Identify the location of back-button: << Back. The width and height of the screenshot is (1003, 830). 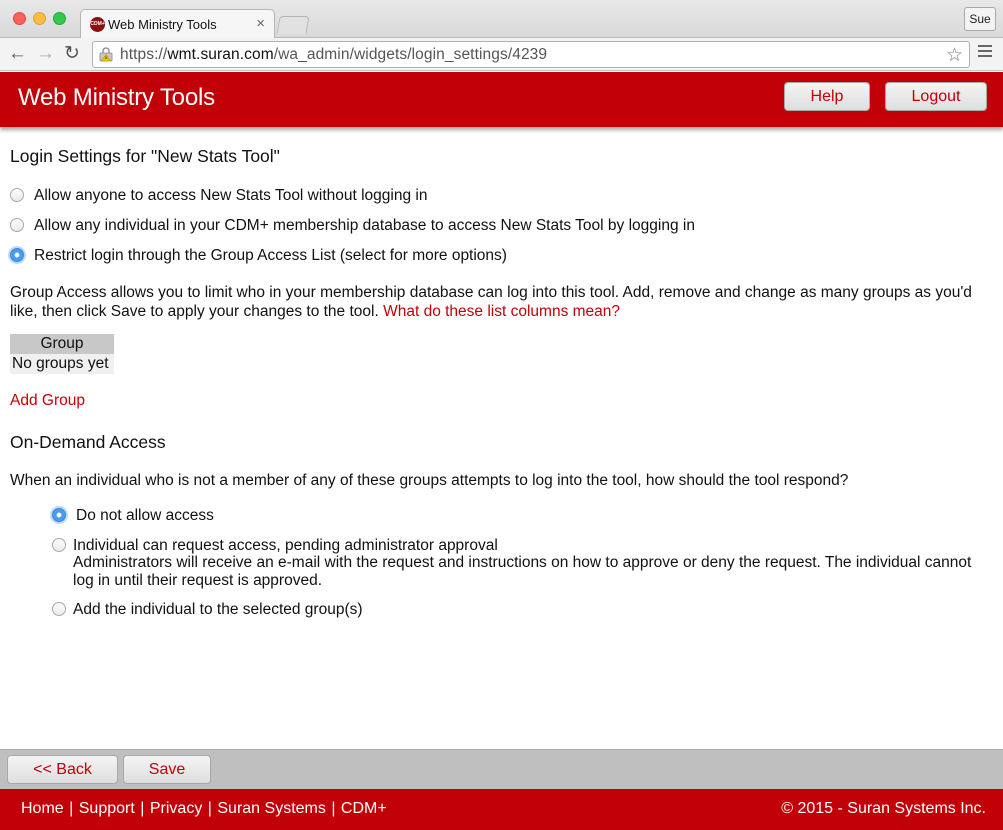
(62, 769).